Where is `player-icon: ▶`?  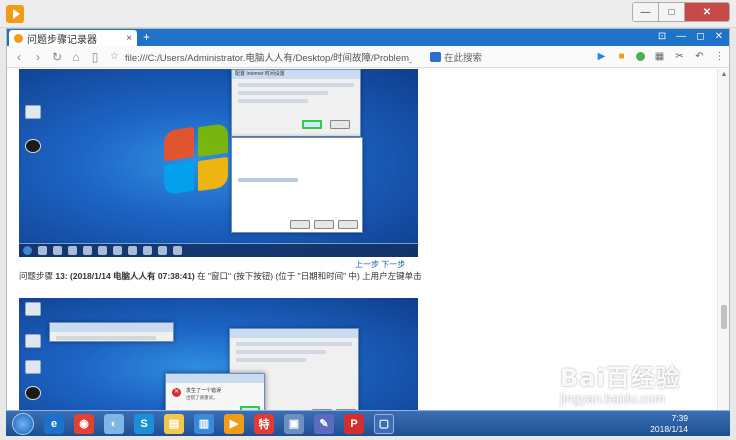
player-icon: ▶ is located at coordinates (234, 423).